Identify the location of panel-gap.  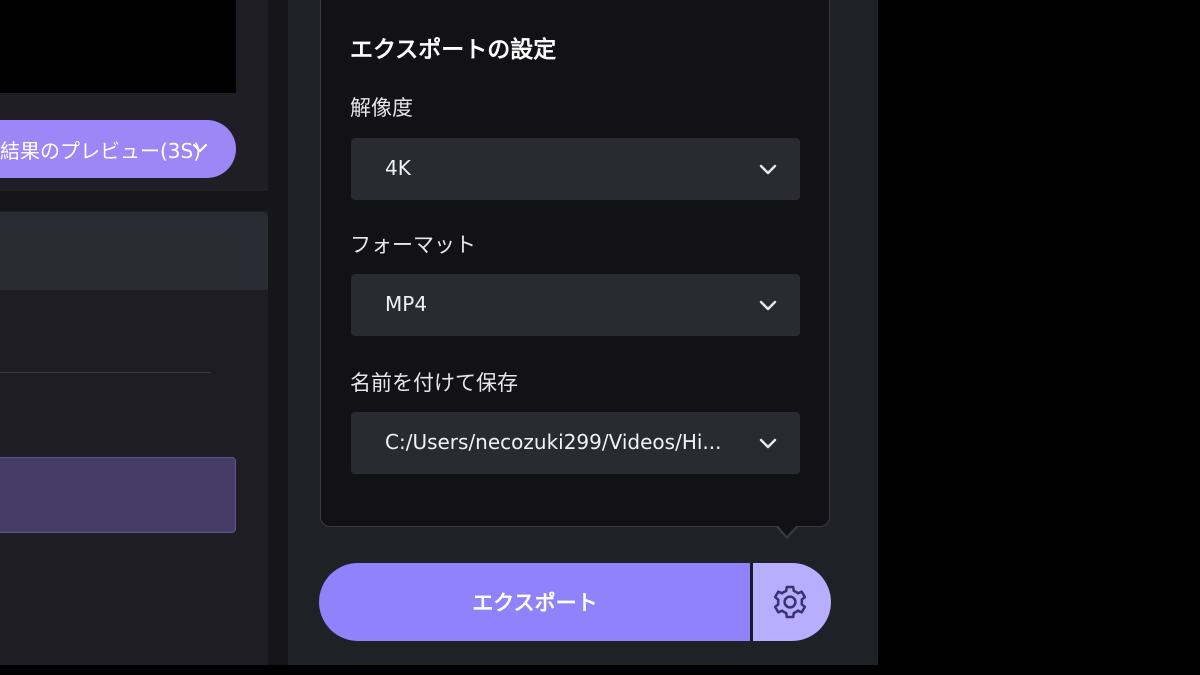
(134, 201).